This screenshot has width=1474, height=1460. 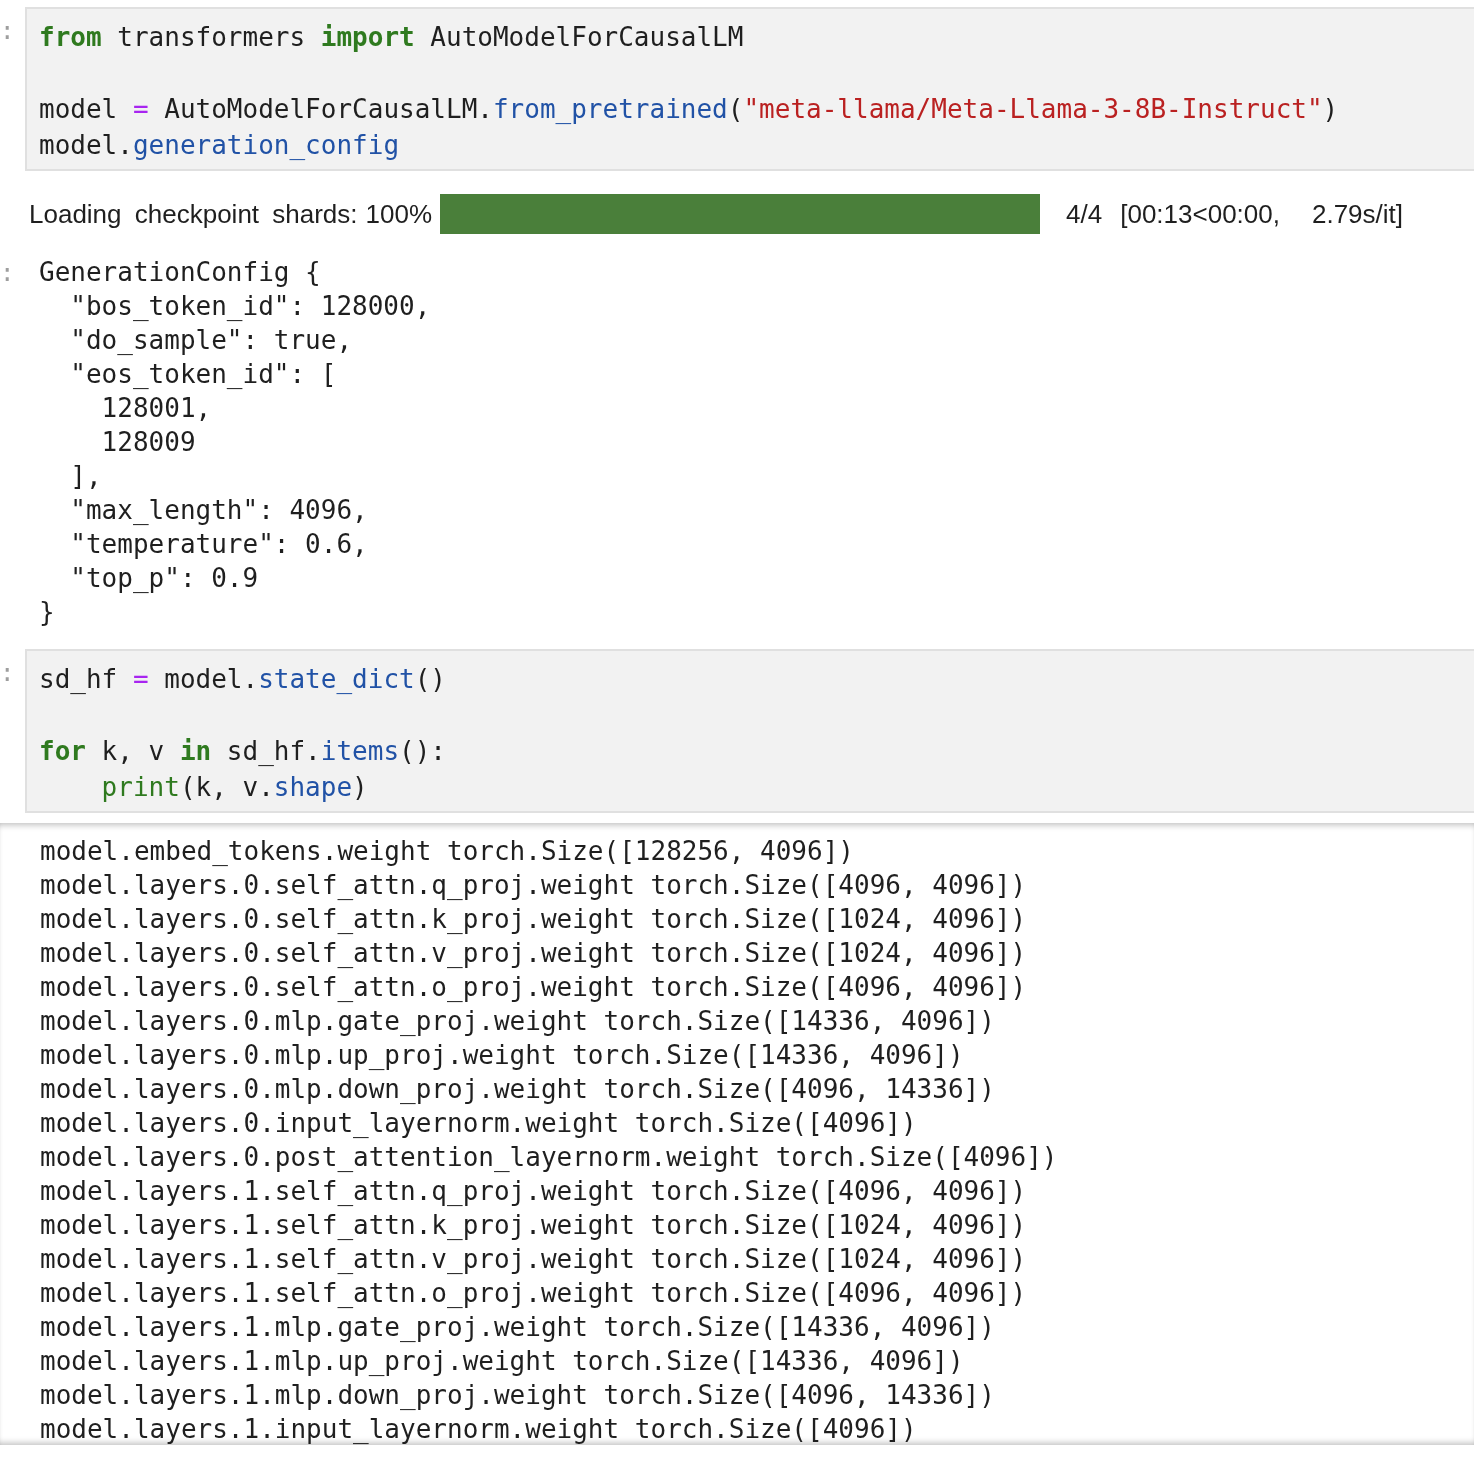 I want to click on progress-label: Loading checkpoint shards:, so click(x=193, y=214).